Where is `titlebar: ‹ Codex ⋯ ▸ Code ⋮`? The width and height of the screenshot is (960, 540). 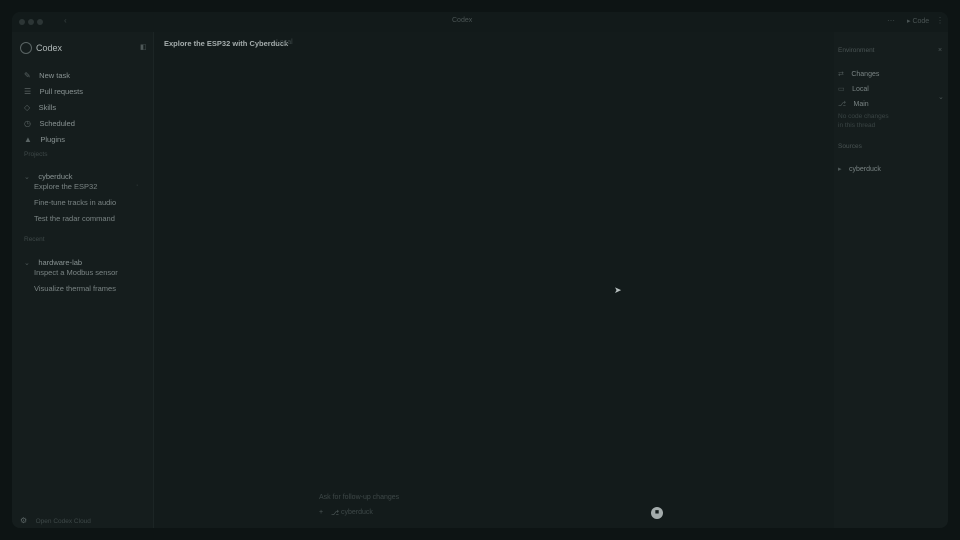 titlebar: ‹ Codex ⋯ ▸ Code ⋮ is located at coordinates (480, 22).